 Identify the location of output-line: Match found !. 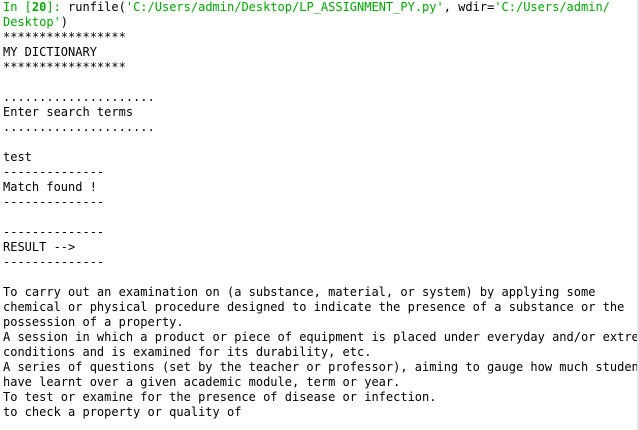
(50, 187).